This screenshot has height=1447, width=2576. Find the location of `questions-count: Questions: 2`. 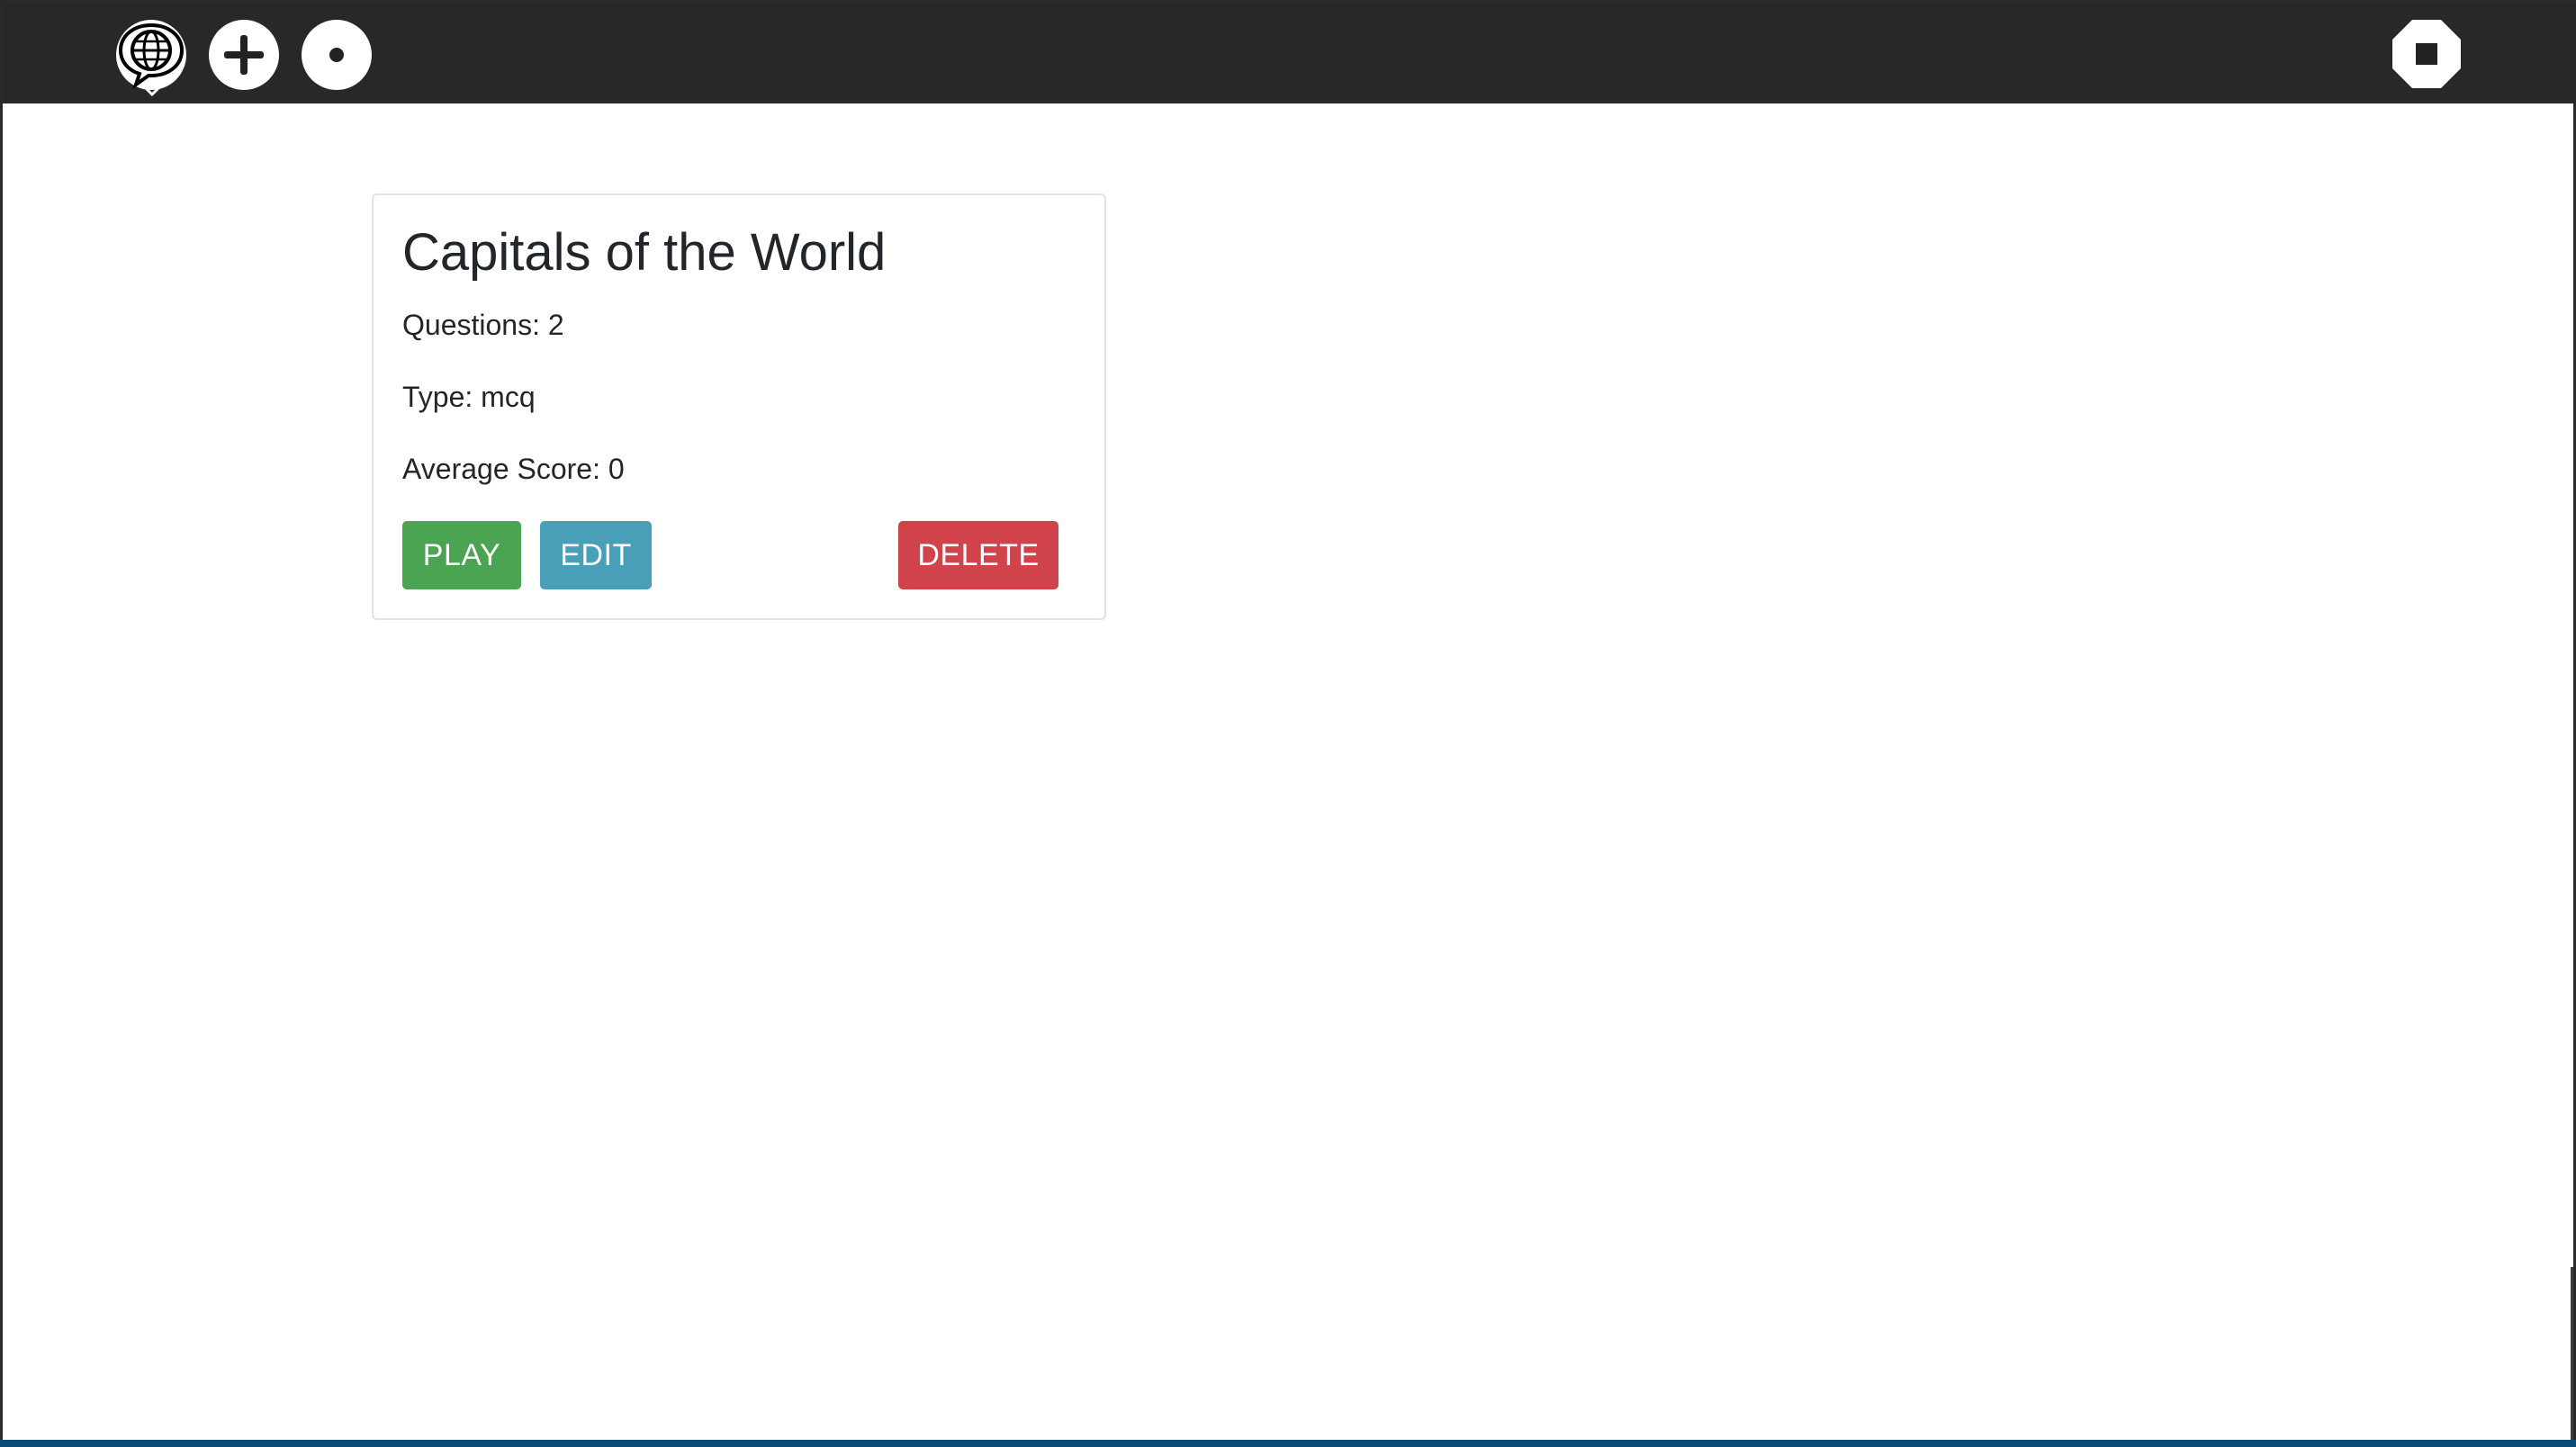

questions-count: Questions: 2 is located at coordinates (483, 325).